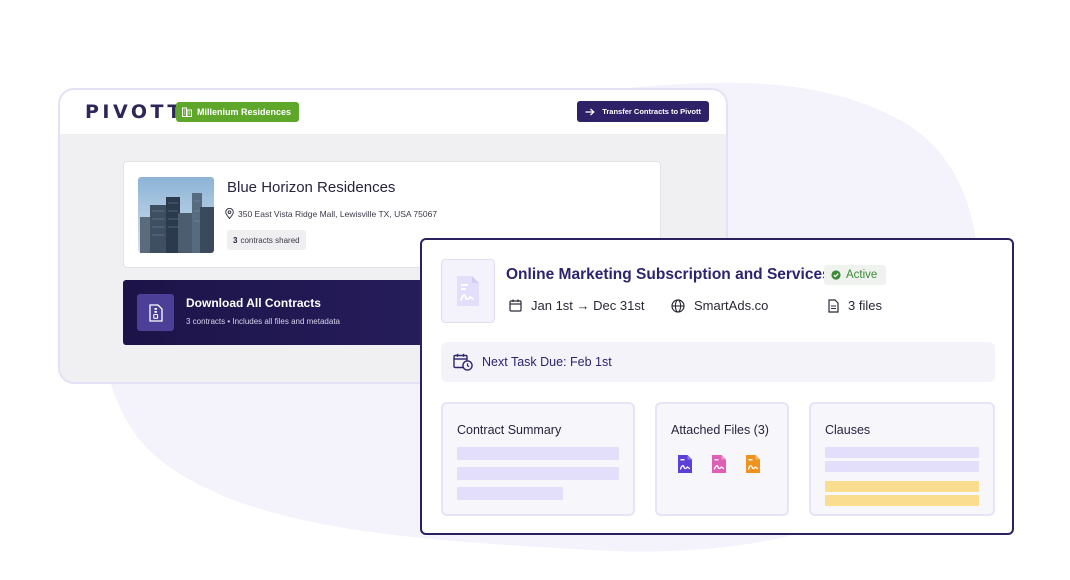  What do you see at coordinates (862, 275) in the screenshot?
I see `status-label: Active` at bounding box center [862, 275].